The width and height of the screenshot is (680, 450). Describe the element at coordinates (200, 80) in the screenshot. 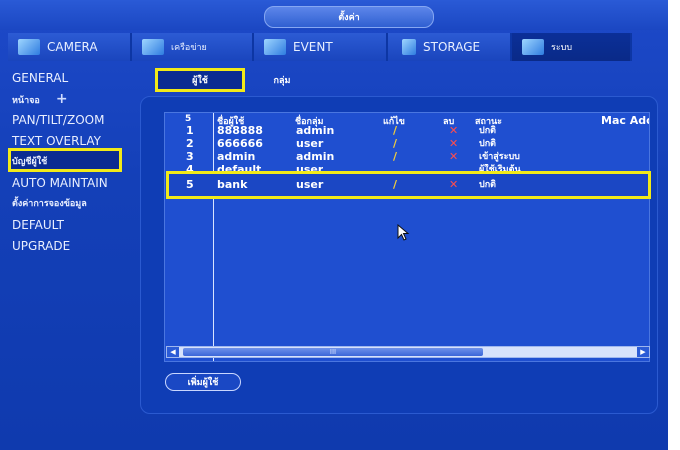

I see `subtab-users: ผู้ใช้` at that location.